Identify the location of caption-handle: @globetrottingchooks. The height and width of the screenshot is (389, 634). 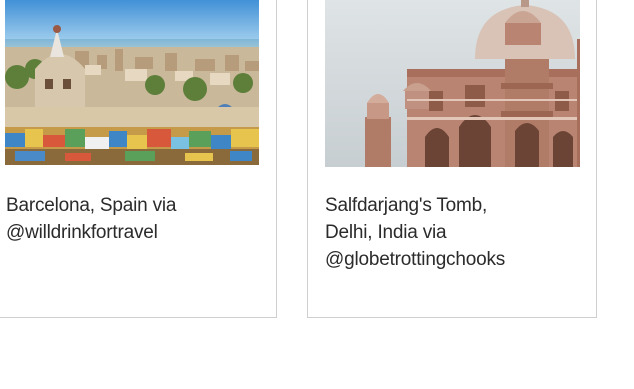
(456, 259).